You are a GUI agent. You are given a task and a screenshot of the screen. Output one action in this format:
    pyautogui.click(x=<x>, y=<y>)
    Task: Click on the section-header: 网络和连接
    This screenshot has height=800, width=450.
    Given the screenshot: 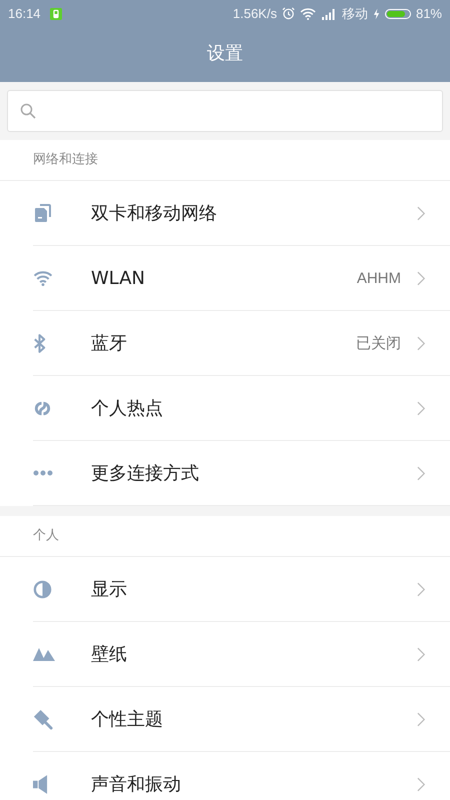 What is the action you would take?
    pyautogui.click(x=225, y=160)
    